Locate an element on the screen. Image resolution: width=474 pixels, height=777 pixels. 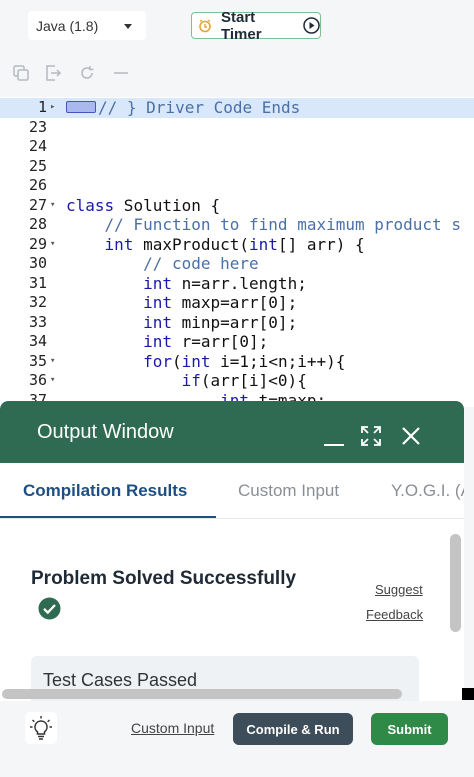
code-text: int maxProduct(int[] arr) { is located at coordinates (234, 244).